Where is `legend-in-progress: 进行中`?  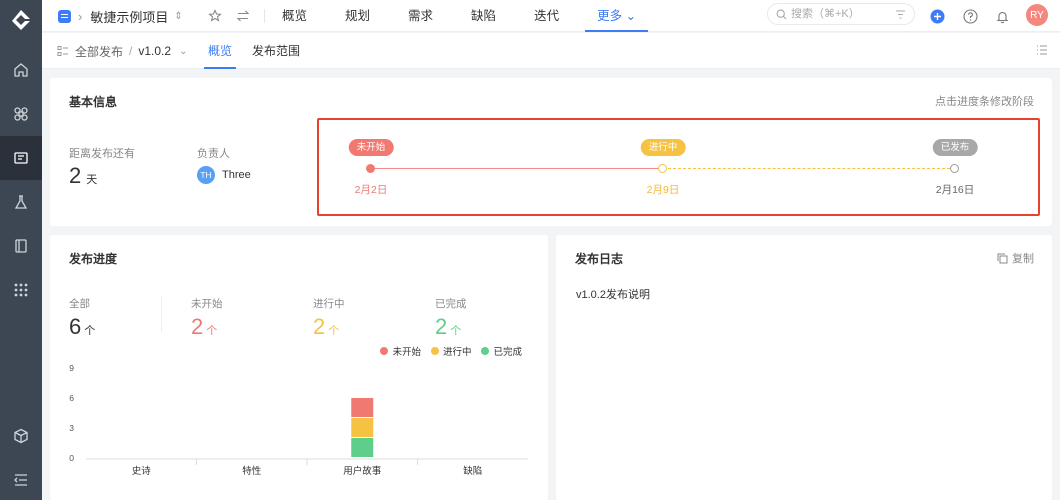 legend-in-progress: 进行中 is located at coordinates (450, 351).